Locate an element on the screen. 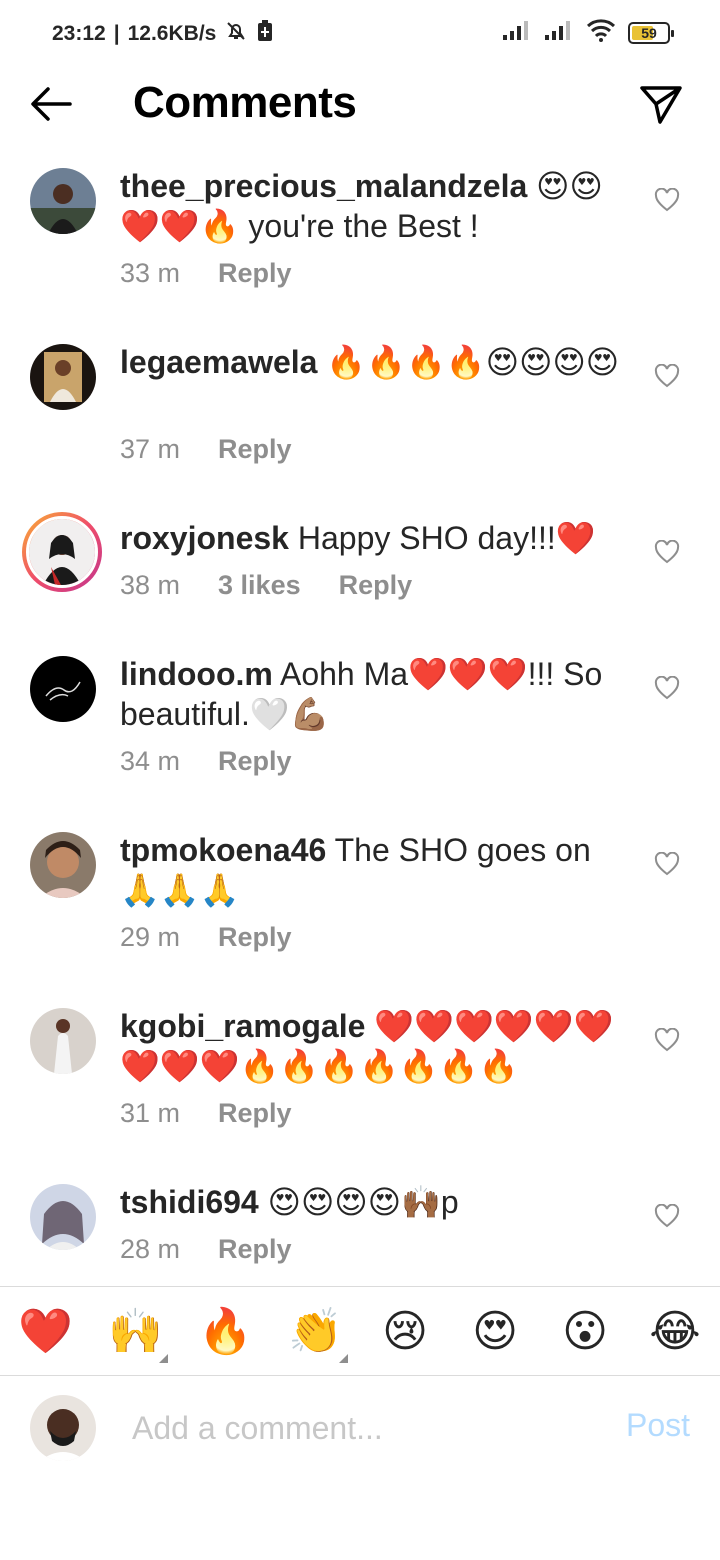 The height and width of the screenshot is (1560, 720). post-button: Post is located at coordinates (658, 1425).